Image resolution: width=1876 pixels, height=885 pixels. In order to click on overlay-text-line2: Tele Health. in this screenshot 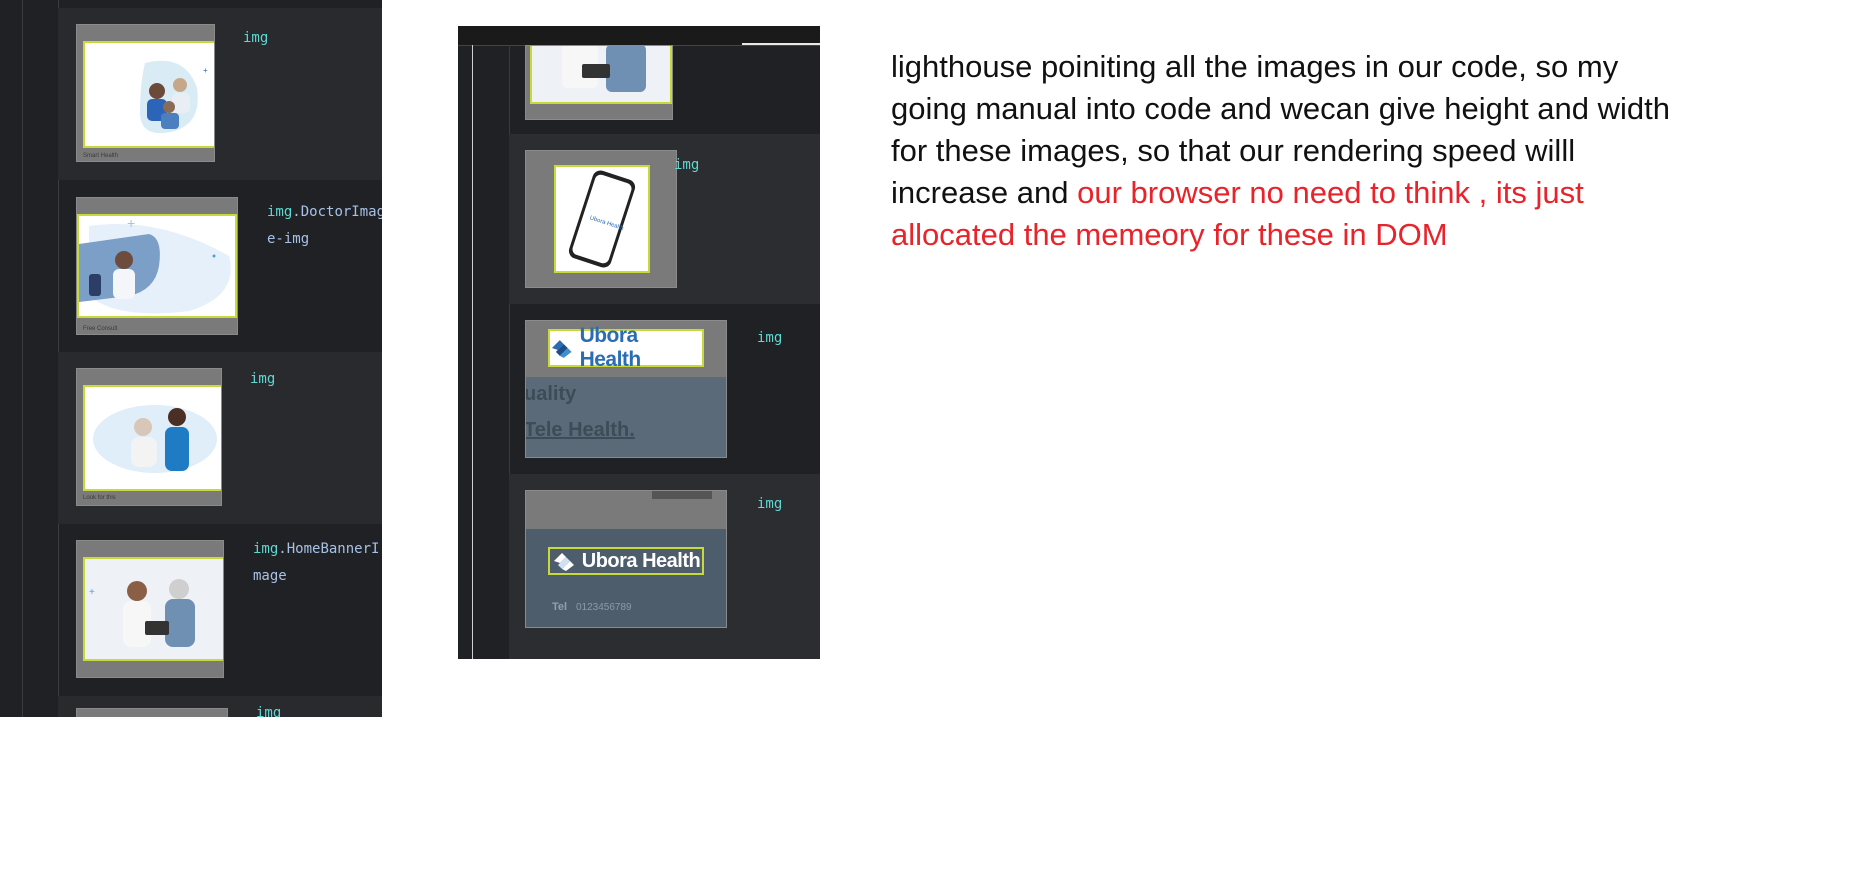, I will do `click(580, 430)`.